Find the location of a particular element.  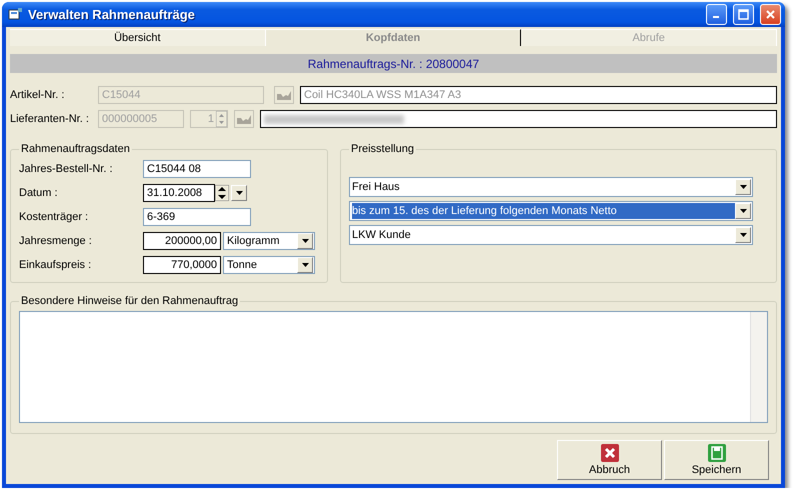

date-field: 31.10.2008 is located at coordinates (179, 193).